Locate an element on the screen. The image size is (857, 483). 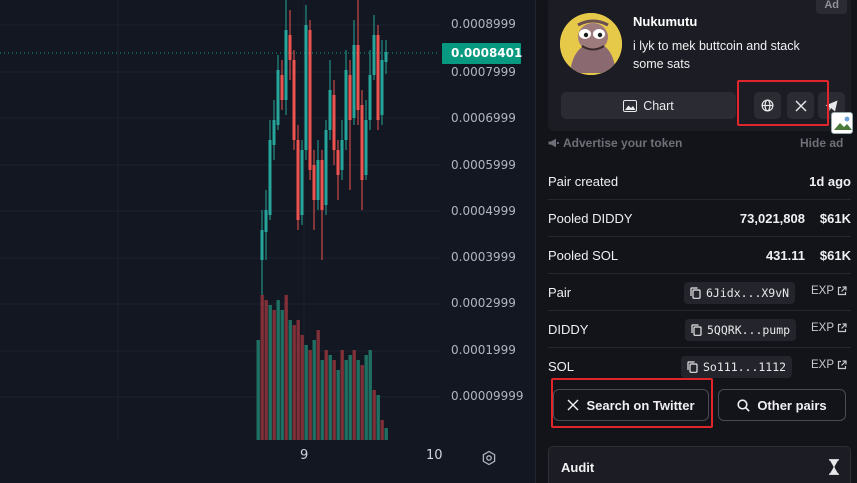
chart-button: Chart is located at coordinates (648, 105).